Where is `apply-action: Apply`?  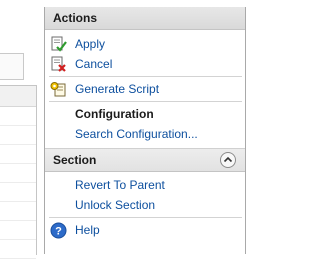
apply-action: Apply is located at coordinates (145, 44).